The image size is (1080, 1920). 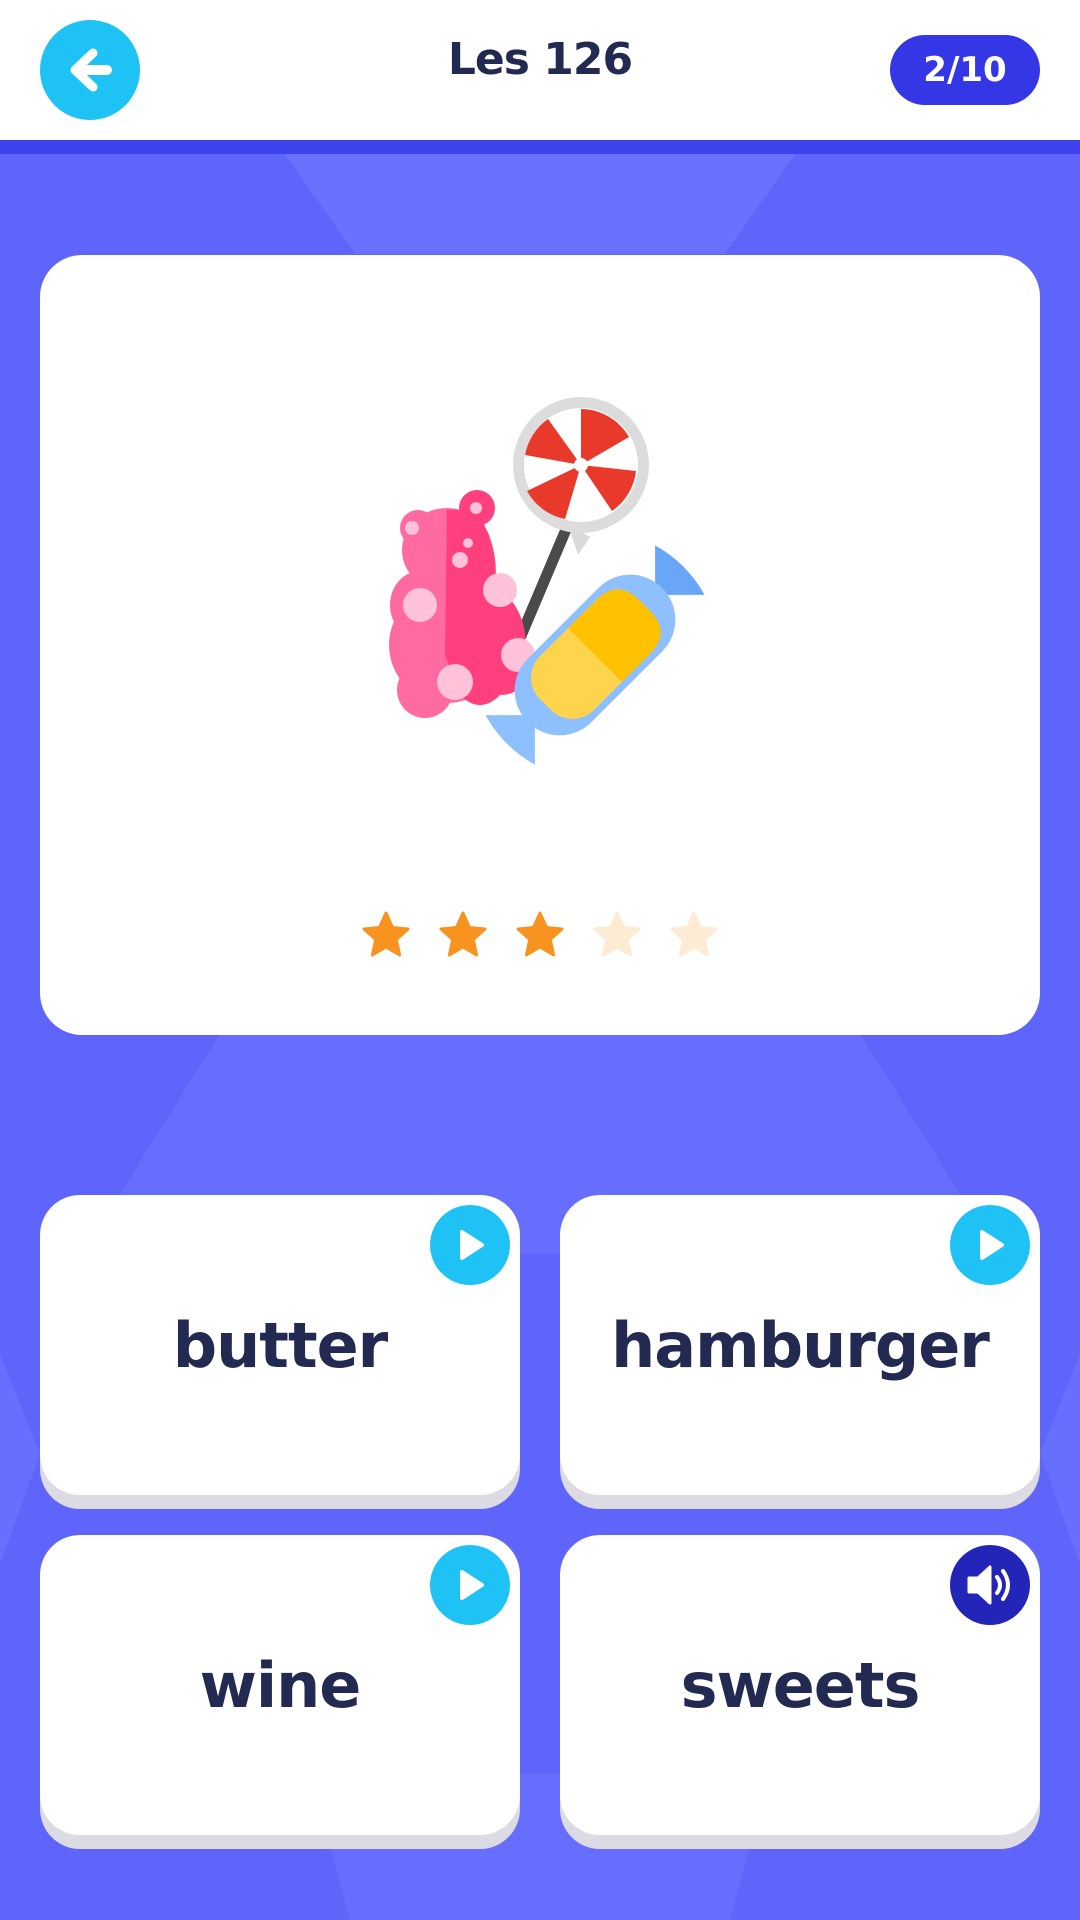 What do you see at coordinates (540, 147) in the screenshot?
I see `header-divider` at bounding box center [540, 147].